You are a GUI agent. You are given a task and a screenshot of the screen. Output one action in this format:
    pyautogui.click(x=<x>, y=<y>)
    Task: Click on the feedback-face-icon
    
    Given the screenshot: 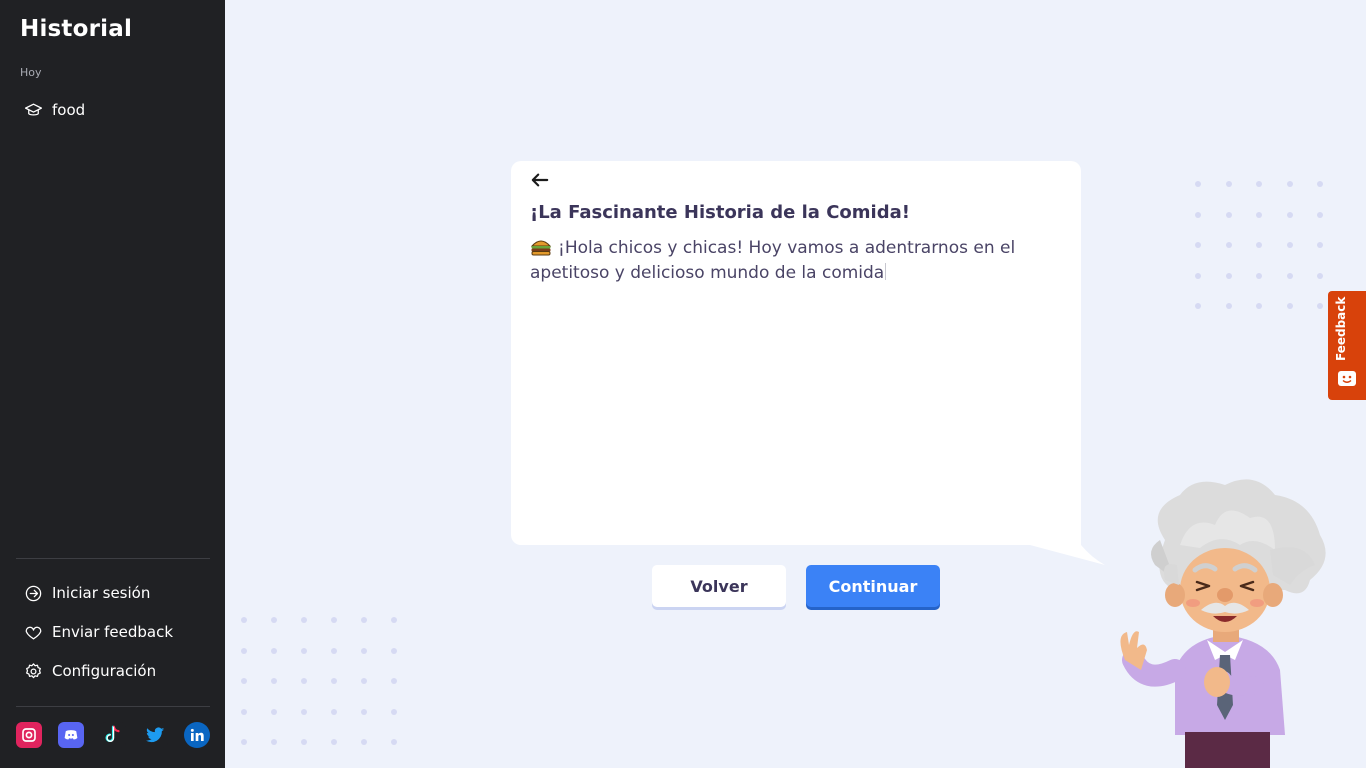 What is the action you would take?
    pyautogui.click(x=1347, y=378)
    